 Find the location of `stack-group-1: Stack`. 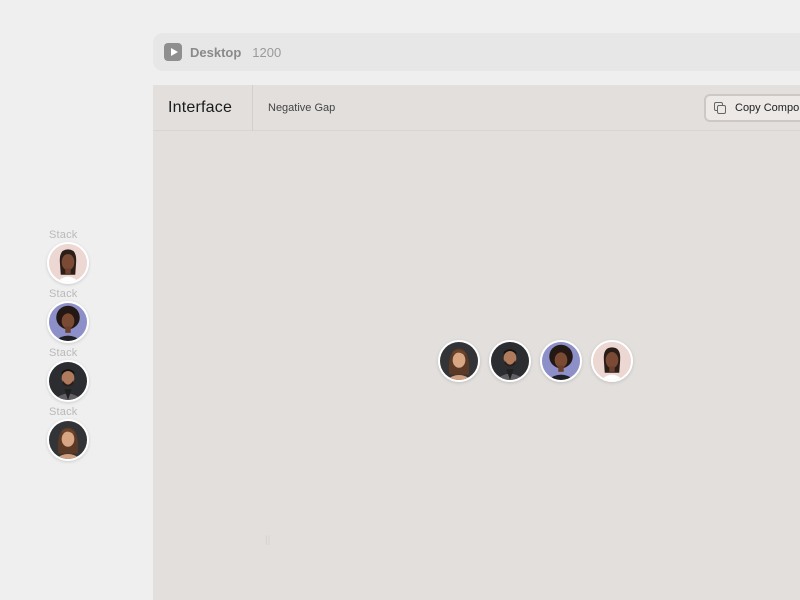

stack-group-1: Stack is located at coordinates (69, 256).